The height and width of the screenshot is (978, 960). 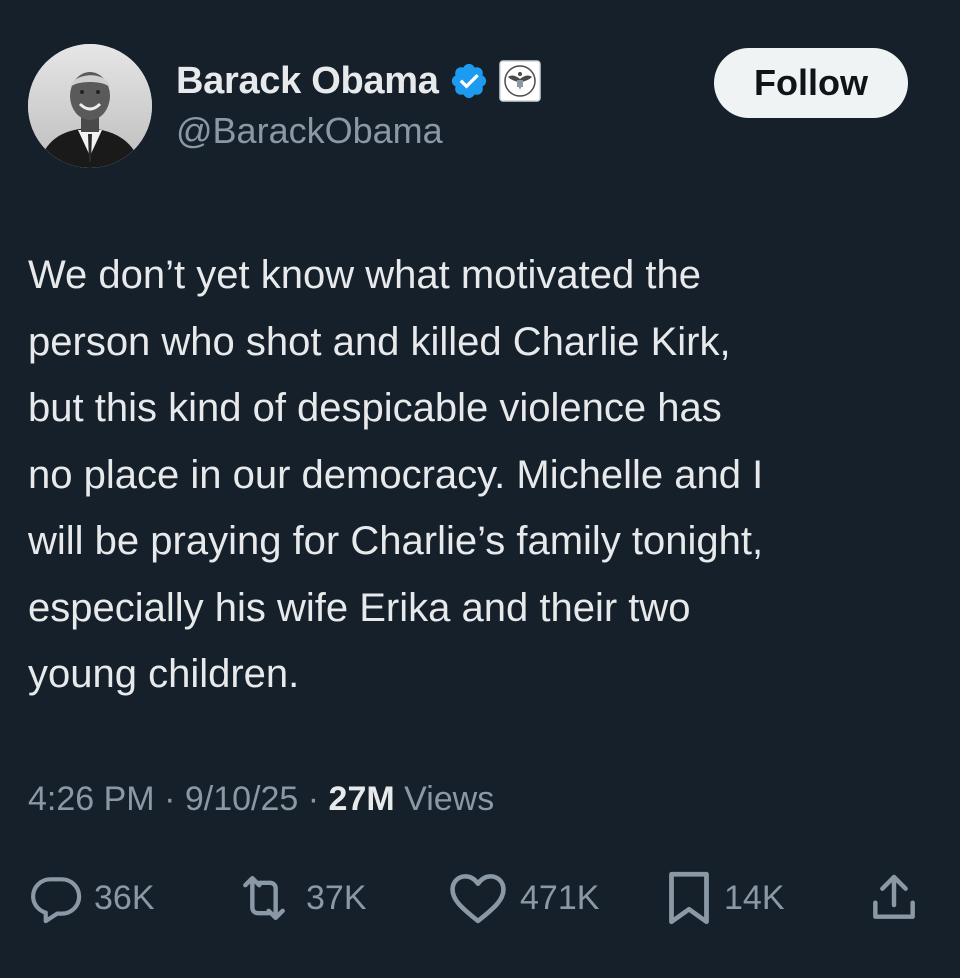 I want to click on post-text-line: person who shot and killed Charlie Kirk,, so click(x=379, y=341).